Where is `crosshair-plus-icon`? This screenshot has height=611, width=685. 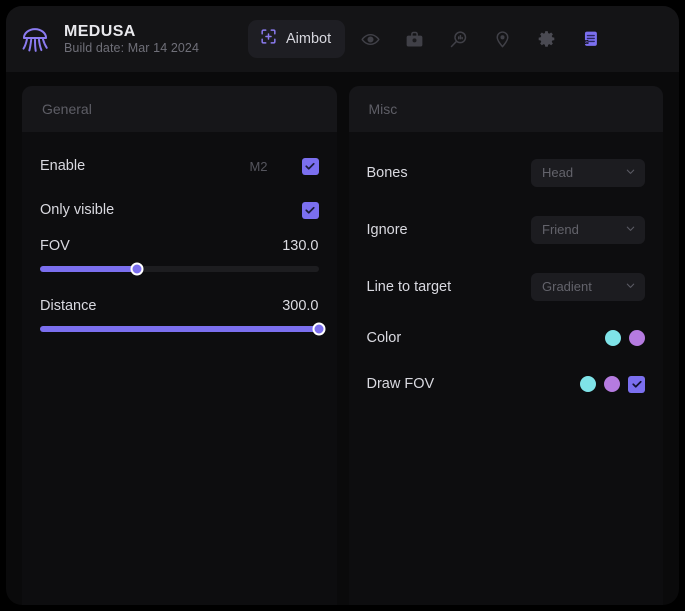 crosshair-plus-icon is located at coordinates (268, 39).